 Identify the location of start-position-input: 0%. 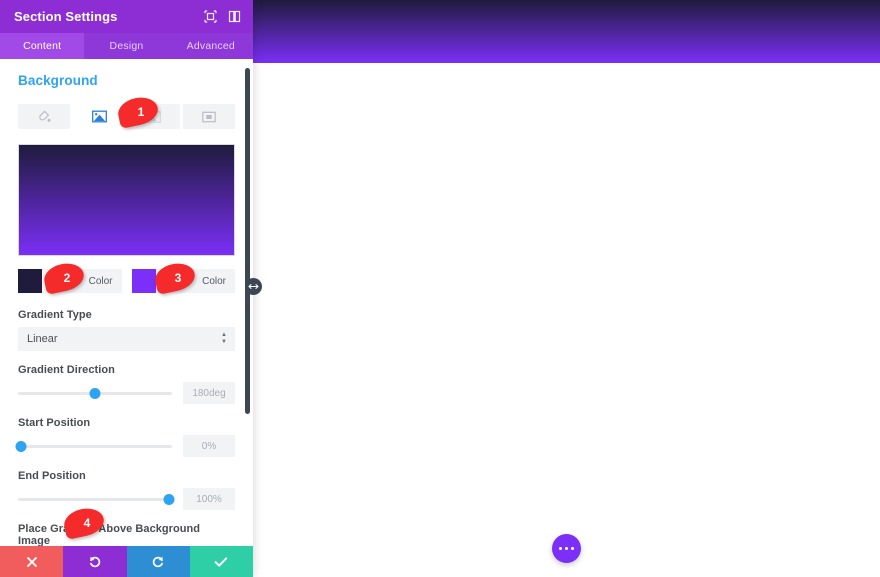
(209, 446).